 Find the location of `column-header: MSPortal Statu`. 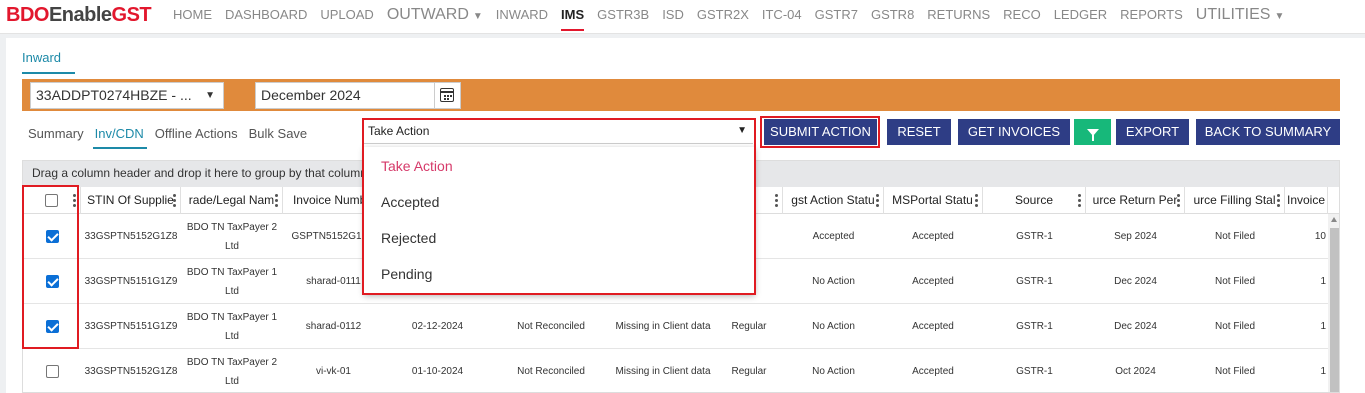

column-header: MSPortal Statu is located at coordinates (933, 200).